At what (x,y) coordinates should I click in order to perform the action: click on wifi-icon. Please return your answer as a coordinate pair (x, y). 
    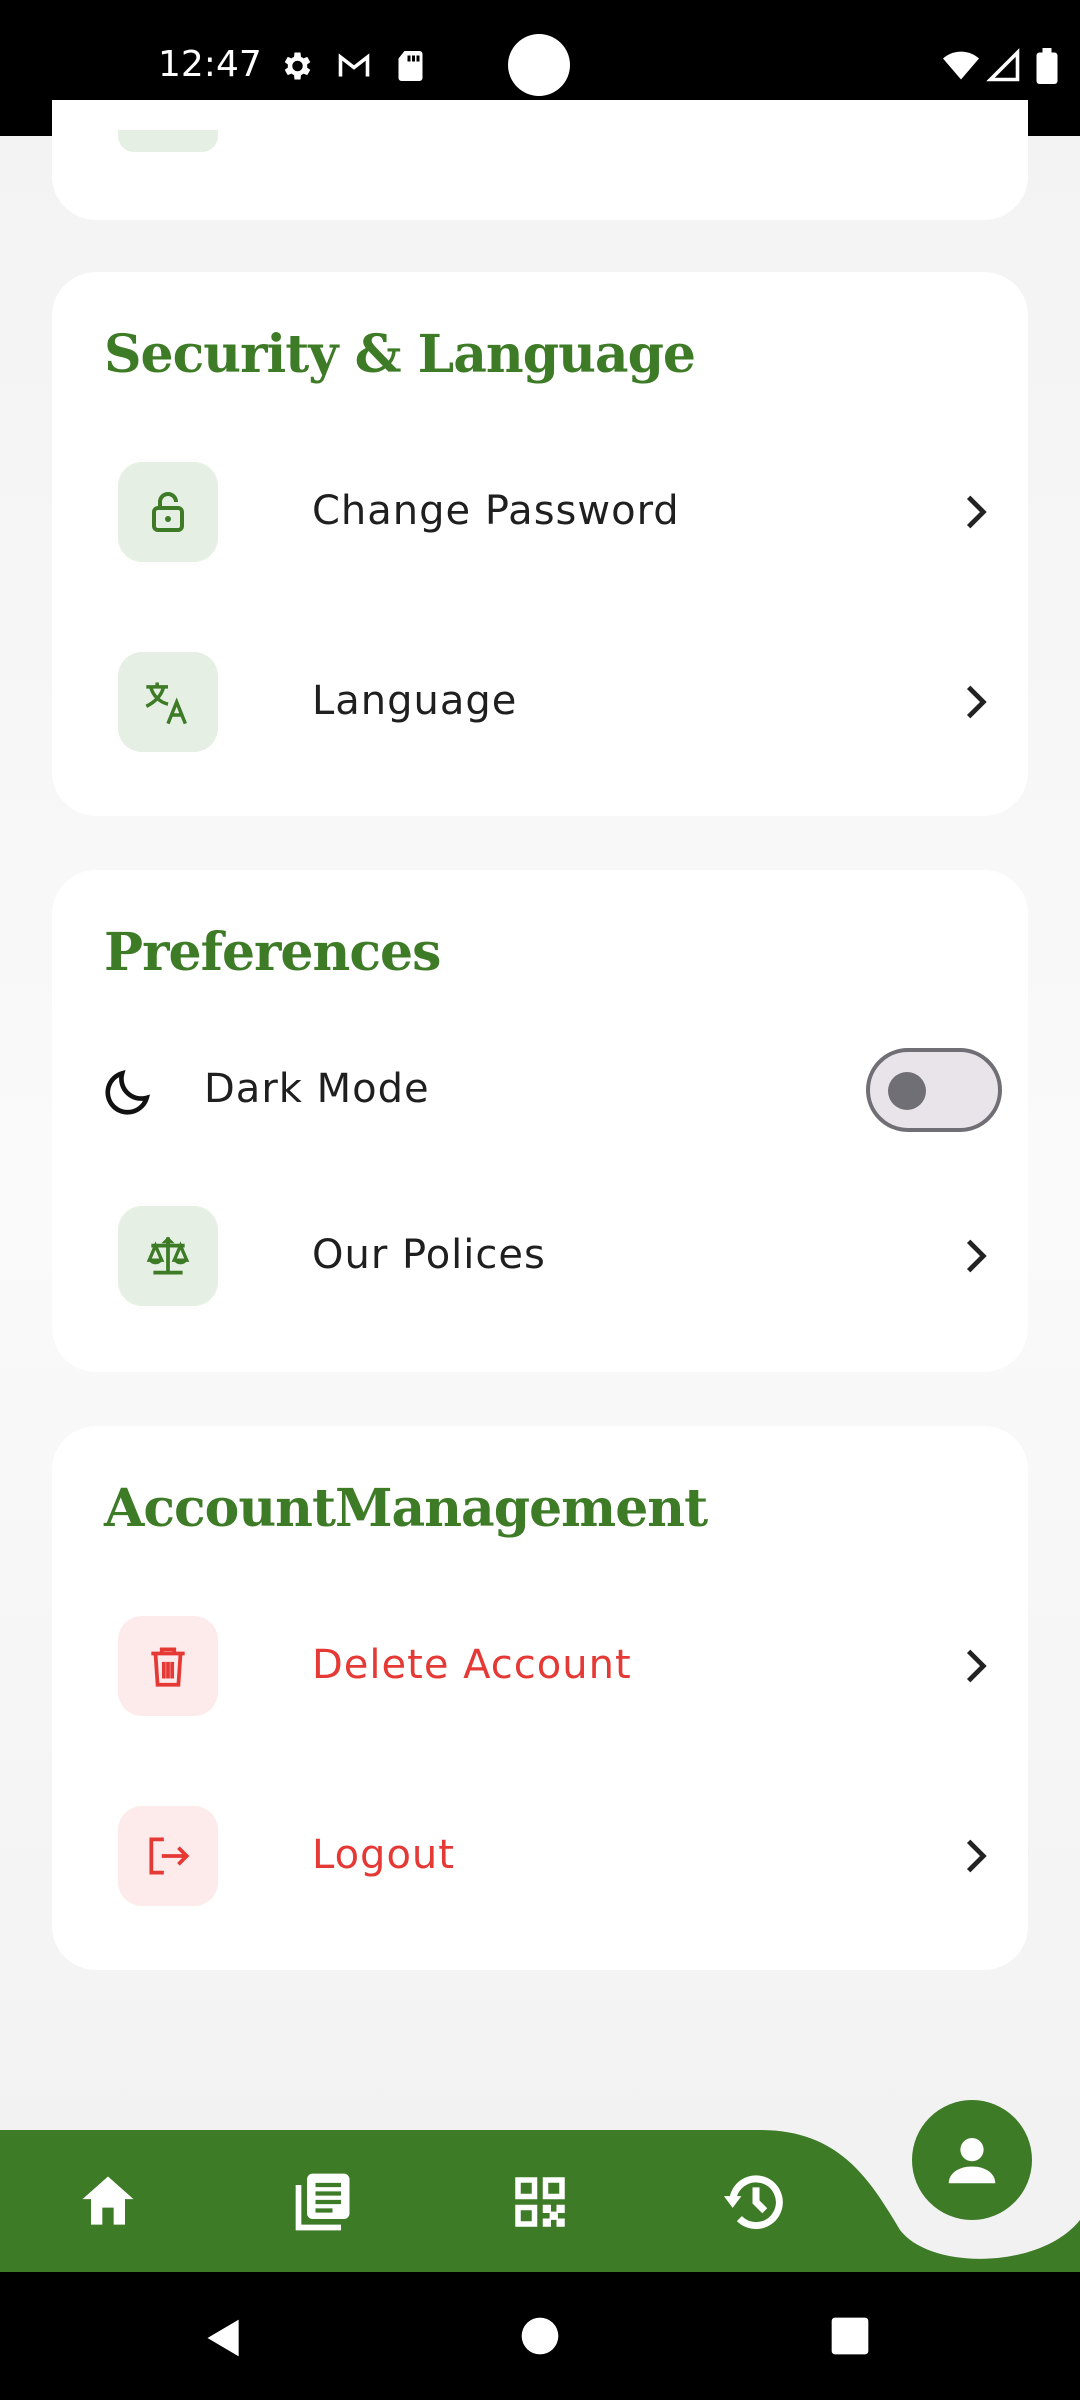
    Looking at the image, I should click on (961, 65).